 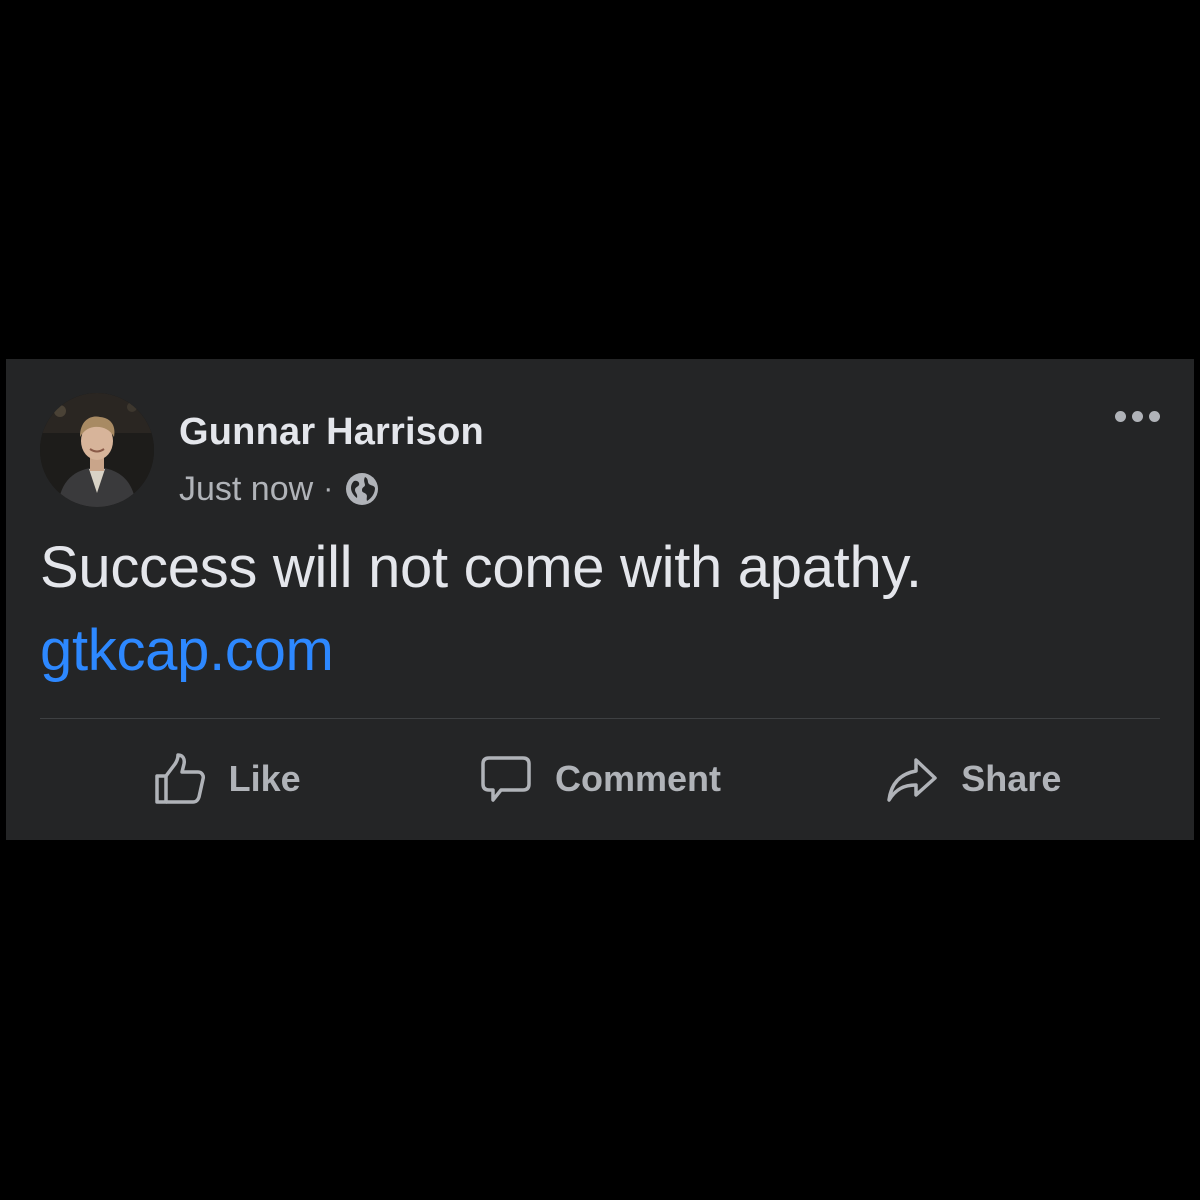 What do you see at coordinates (264, 778) in the screenshot?
I see `like-label: Like` at bounding box center [264, 778].